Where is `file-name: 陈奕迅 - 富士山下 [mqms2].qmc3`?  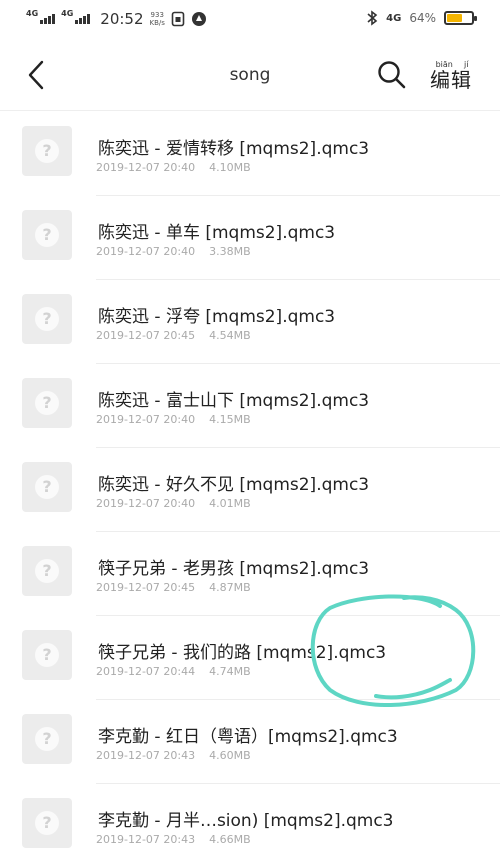 file-name: 陈奕迅 - 富士山下 [mqms2].qmc3 is located at coordinates (234, 401).